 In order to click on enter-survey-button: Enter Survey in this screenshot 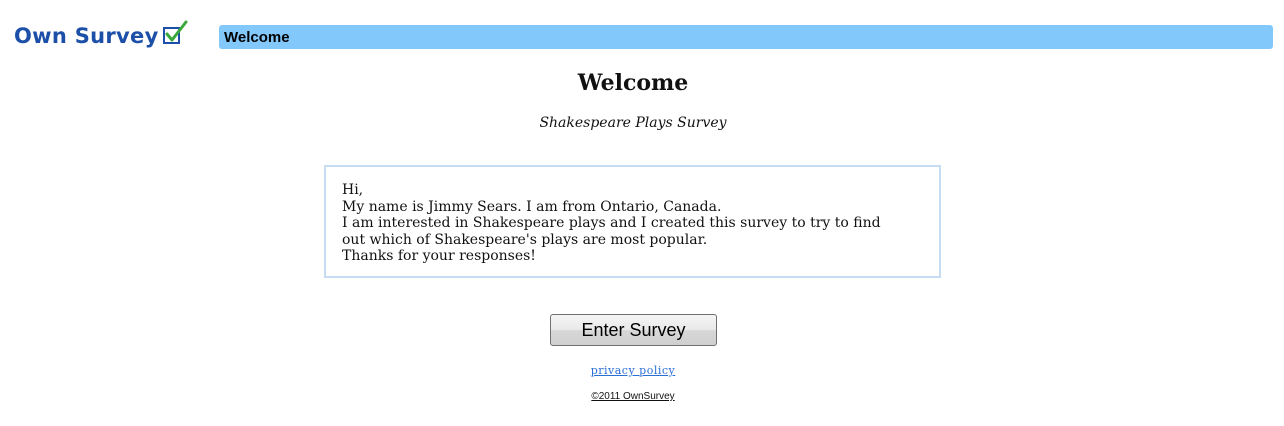, I will do `click(633, 330)`.